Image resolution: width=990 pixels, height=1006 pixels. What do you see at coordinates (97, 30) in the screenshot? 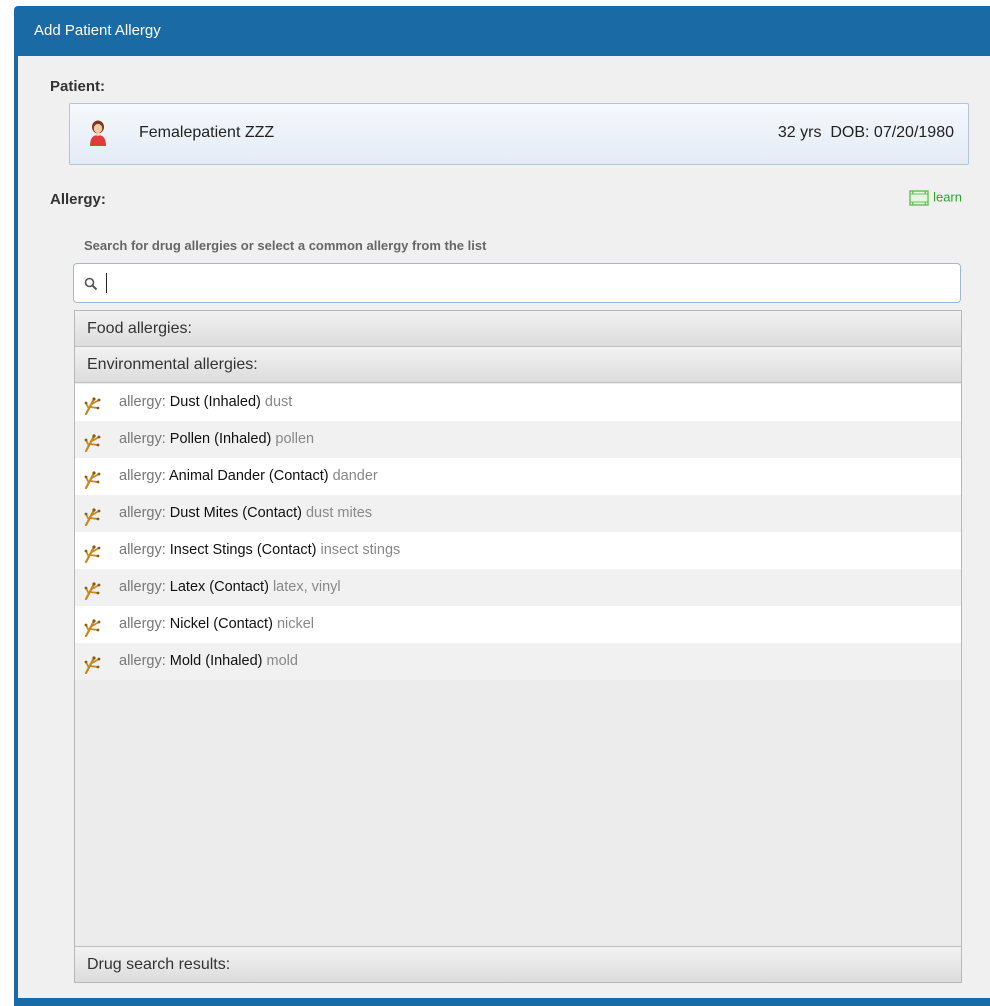
I see `dialog-title: Add Patient Allergy` at bounding box center [97, 30].